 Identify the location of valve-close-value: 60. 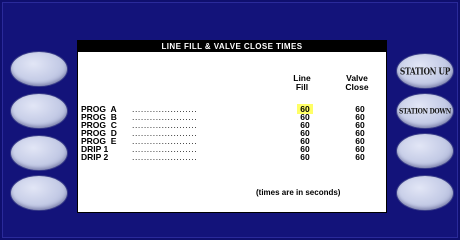
(360, 157).